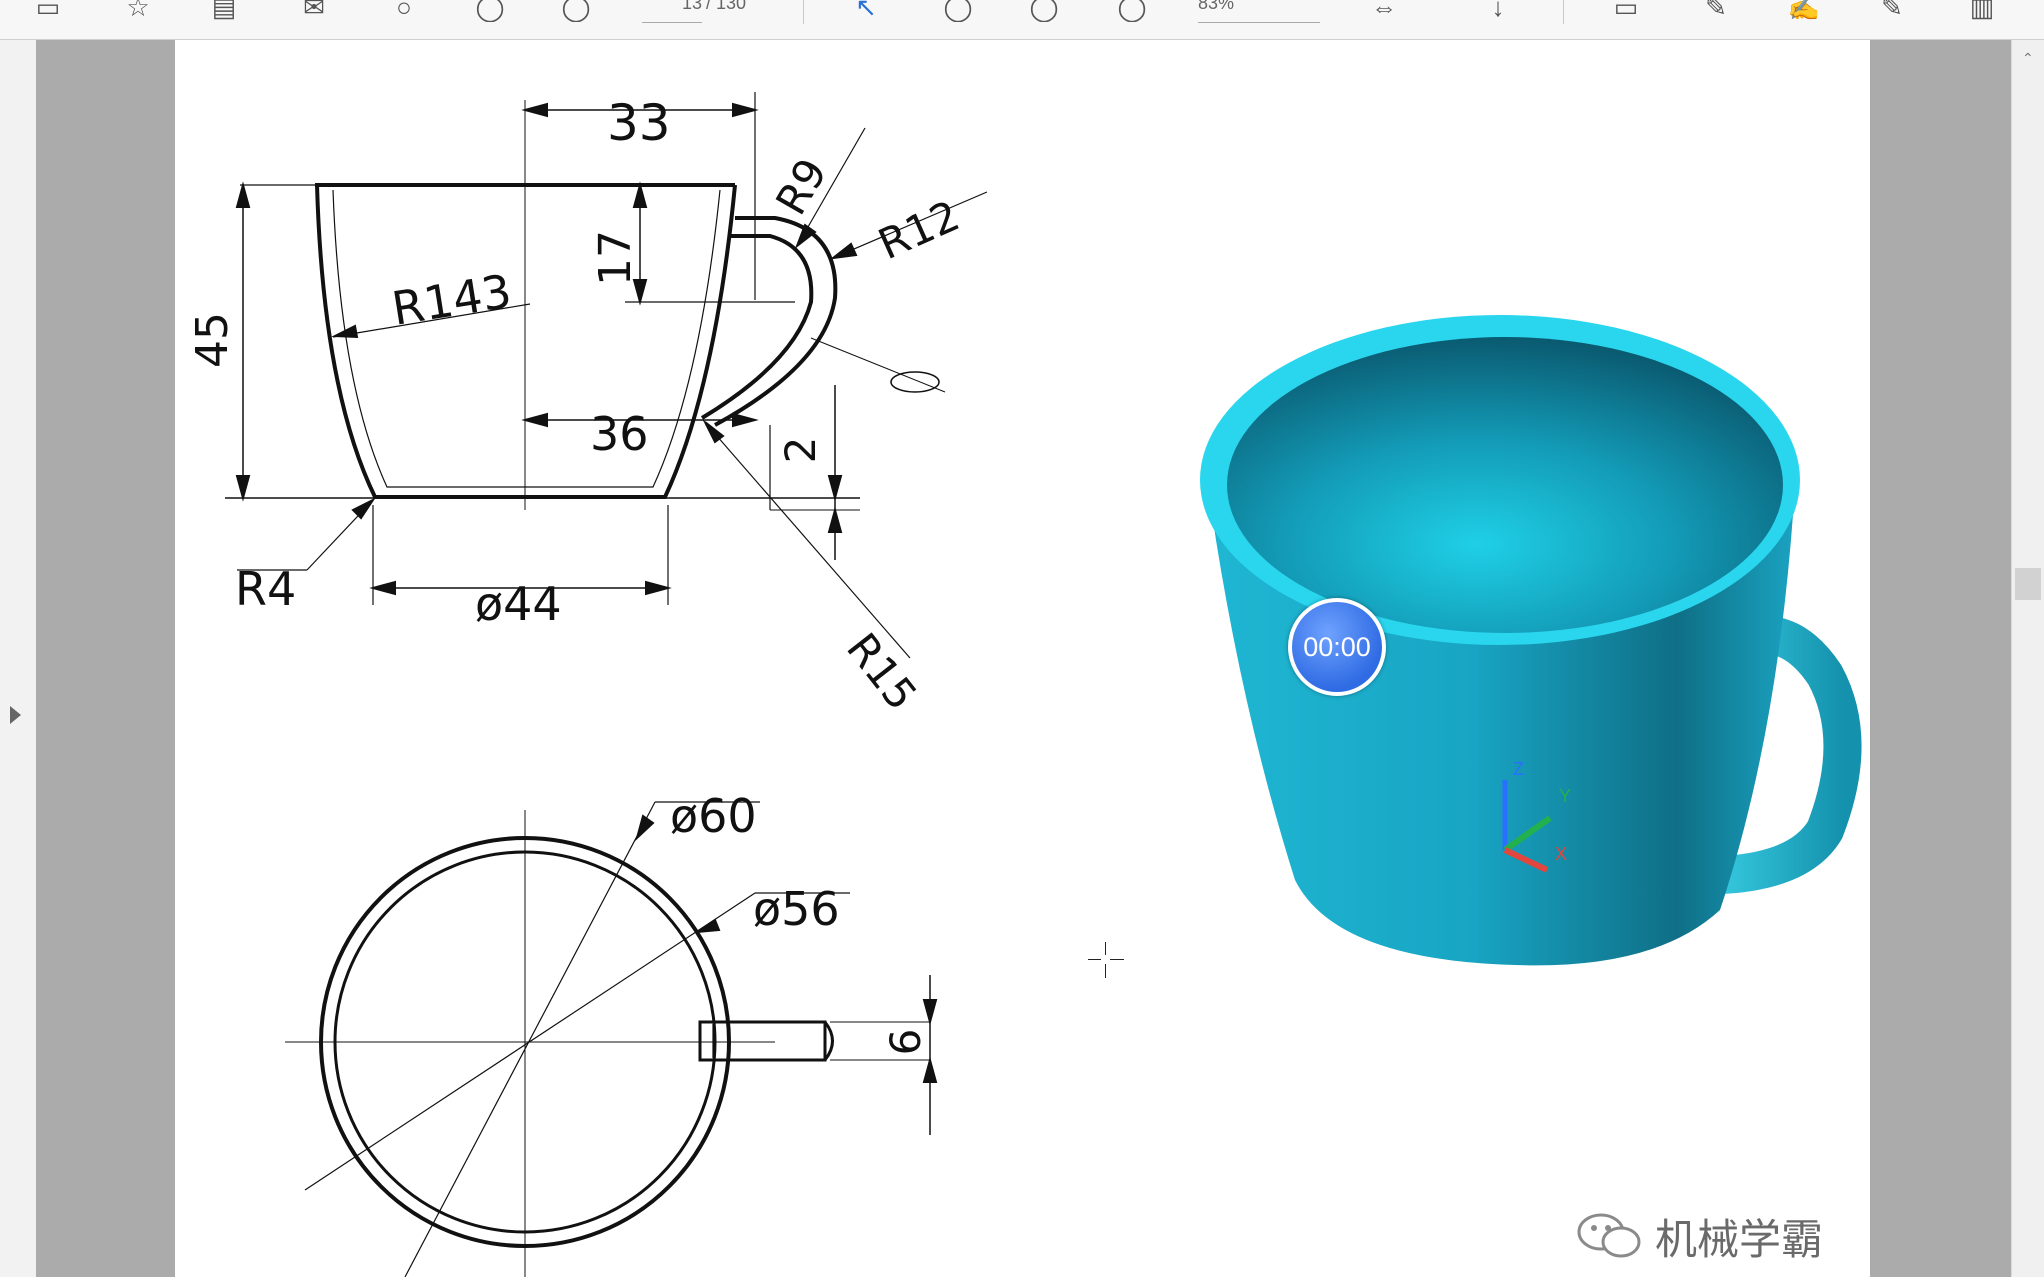 The width and height of the screenshot is (2044, 1277). I want to click on scroll-icon: ↓, so click(1498, 11).